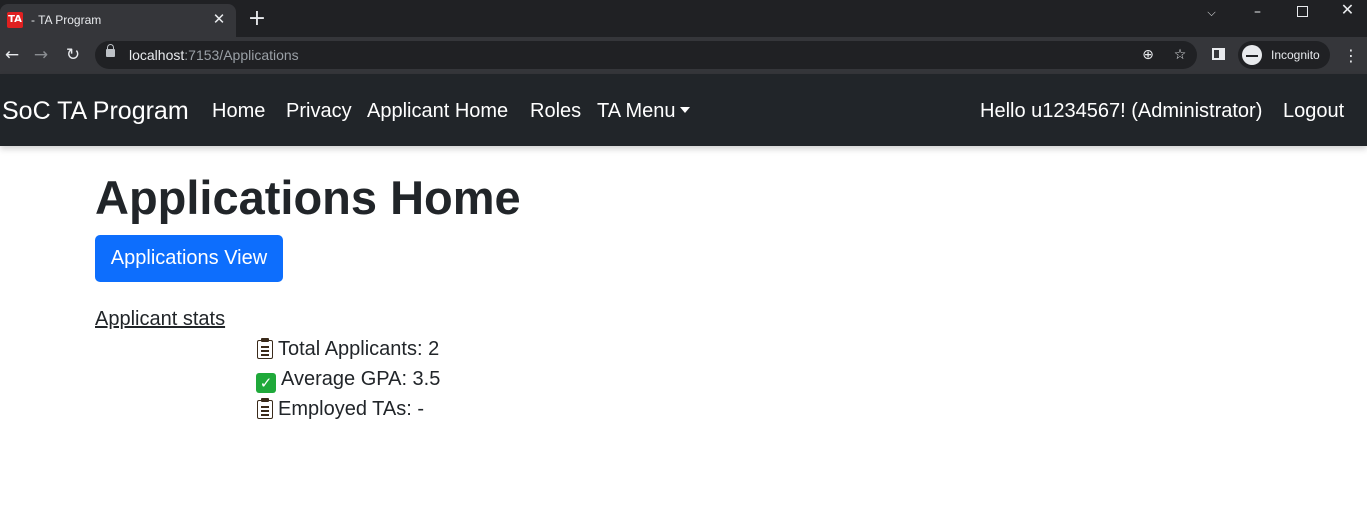 The height and width of the screenshot is (523, 1367). What do you see at coordinates (555, 111) in the screenshot?
I see `nav-link-roles: Roles` at bounding box center [555, 111].